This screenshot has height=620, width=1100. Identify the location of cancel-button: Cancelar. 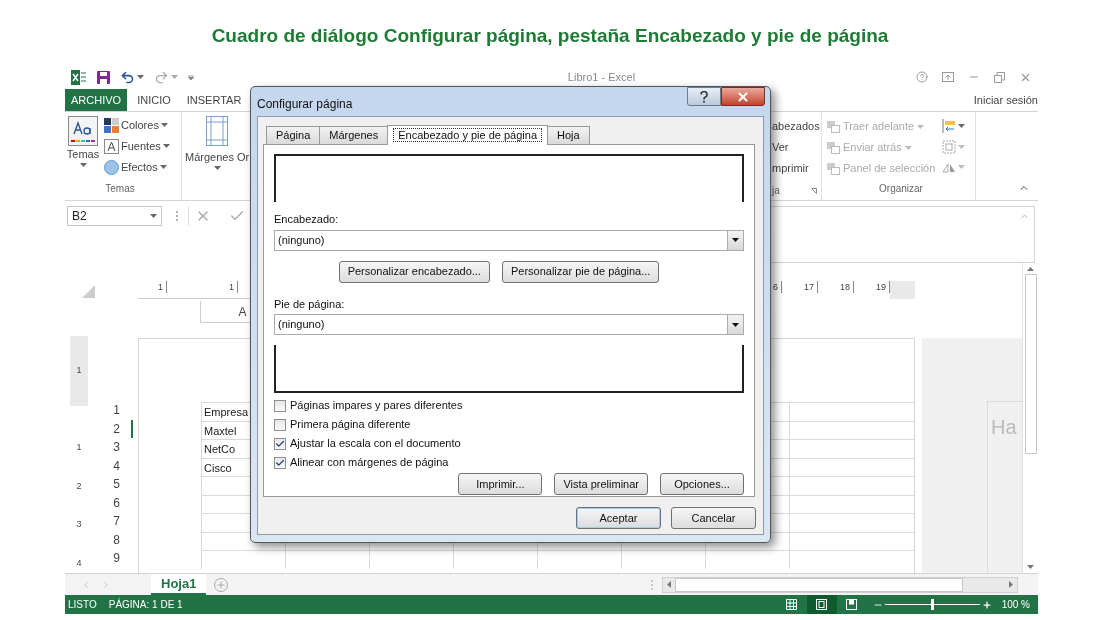
(713, 518).